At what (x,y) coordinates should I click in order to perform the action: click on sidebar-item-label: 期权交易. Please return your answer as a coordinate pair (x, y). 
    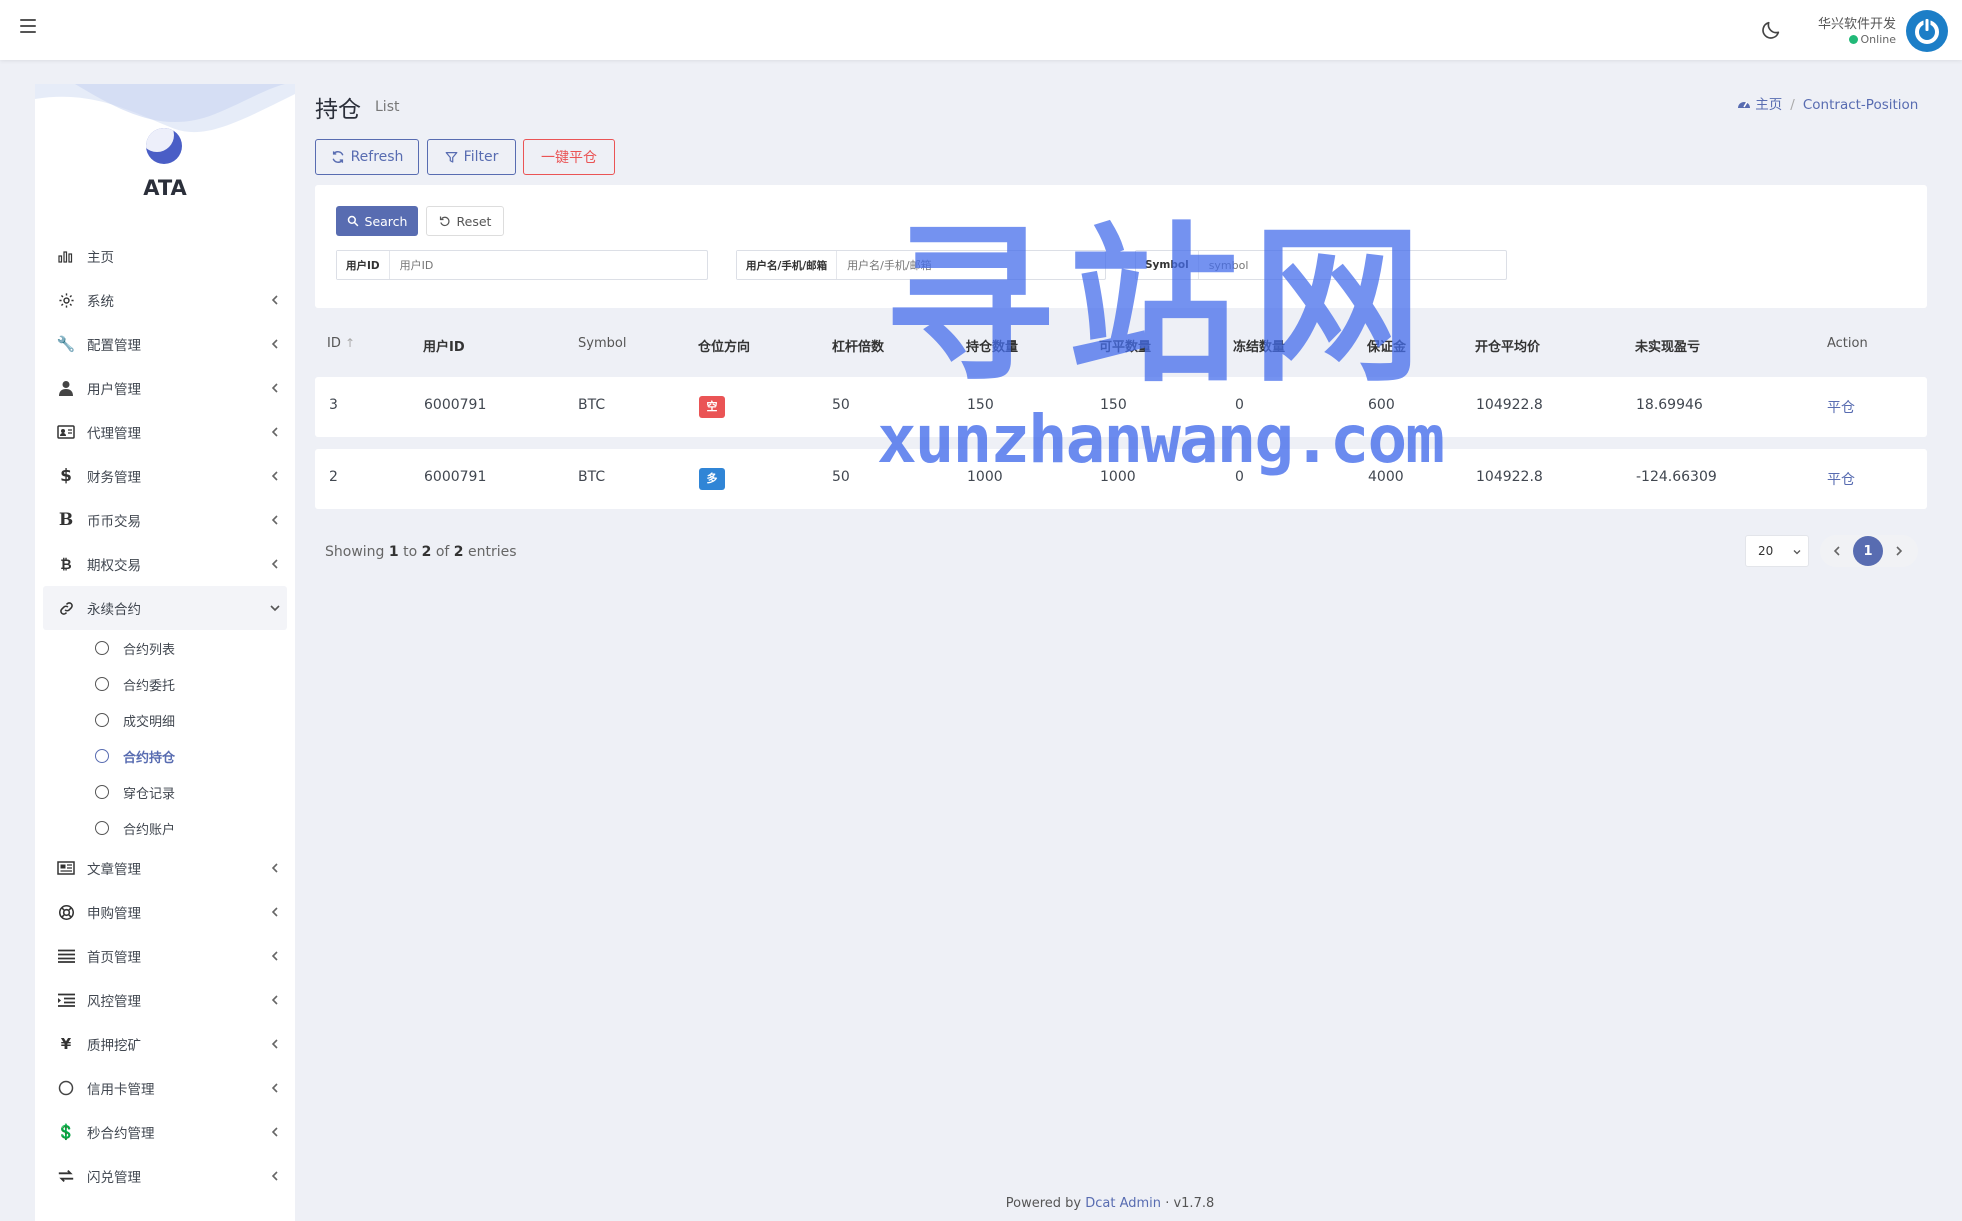
    Looking at the image, I should click on (114, 566).